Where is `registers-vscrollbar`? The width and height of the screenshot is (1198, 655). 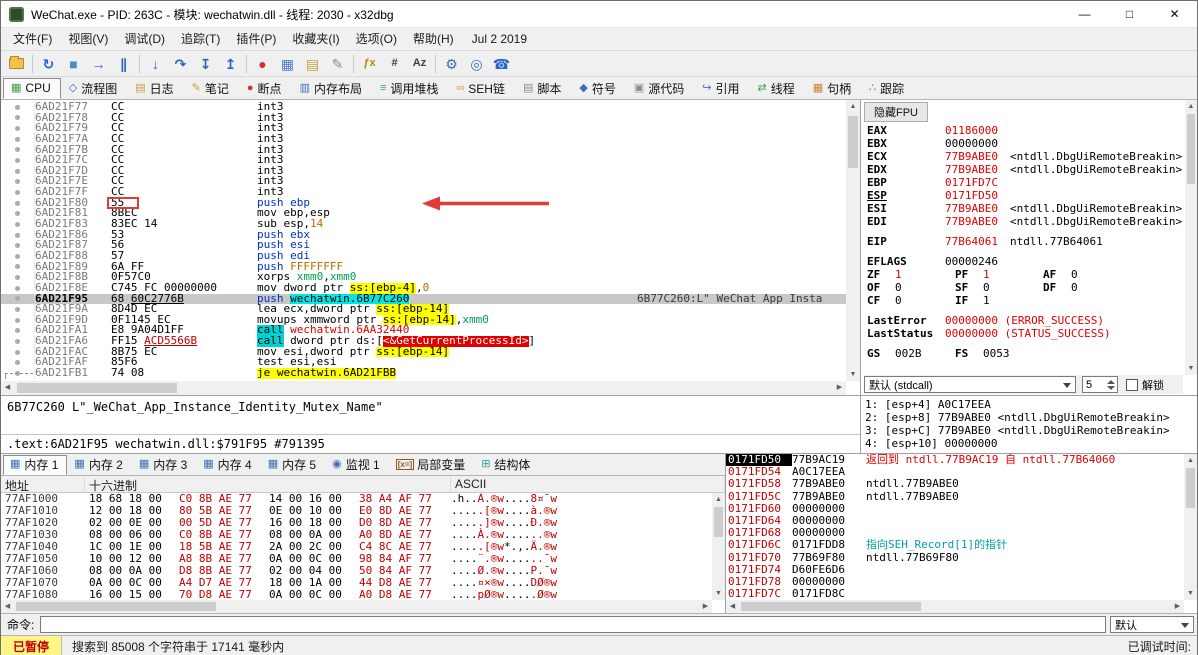 registers-vscrollbar is located at coordinates (1191, 237).